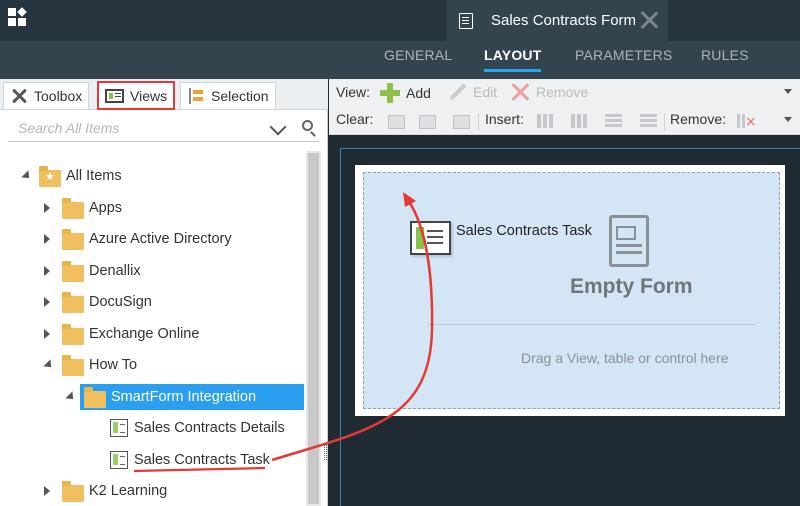 This screenshot has height=506, width=800. Describe the element at coordinates (202, 460) in the screenshot. I see `tree-item-label: Sales Contracts Task` at that location.